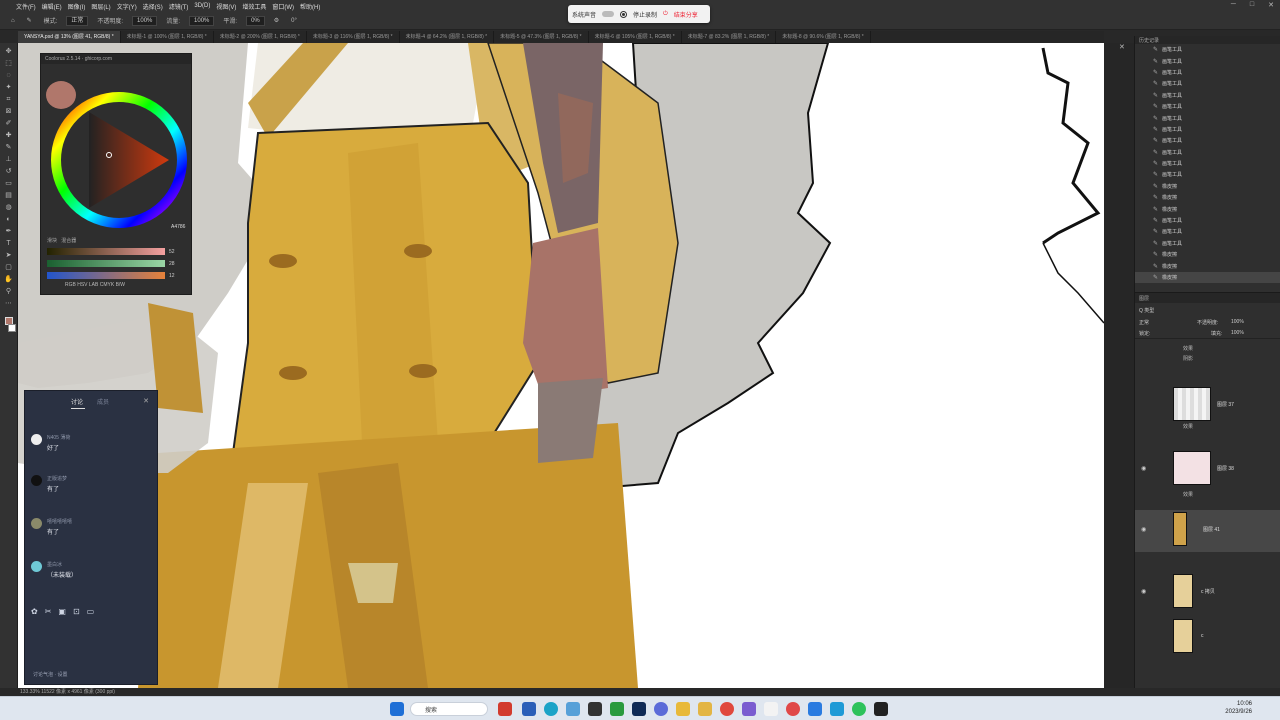 The width and height of the screenshot is (1280, 720). What do you see at coordinates (1146, 310) in the screenshot?
I see `layer-filter-kind: Q 类型` at bounding box center [1146, 310].